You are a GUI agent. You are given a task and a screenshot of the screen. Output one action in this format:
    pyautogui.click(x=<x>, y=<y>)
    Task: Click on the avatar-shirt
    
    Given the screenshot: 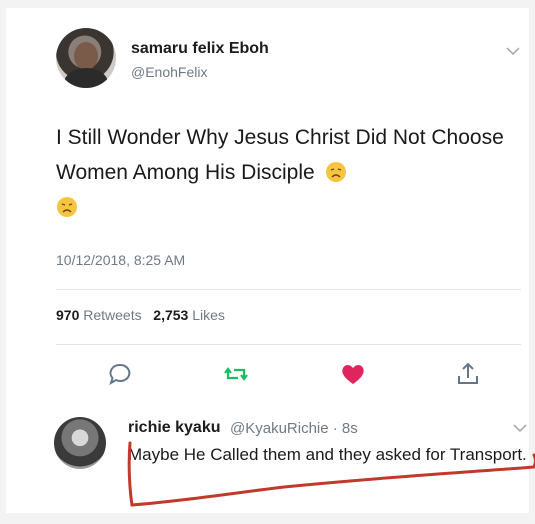 What is the action you would take?
    pyautogui.click(x=86, y=78)
    